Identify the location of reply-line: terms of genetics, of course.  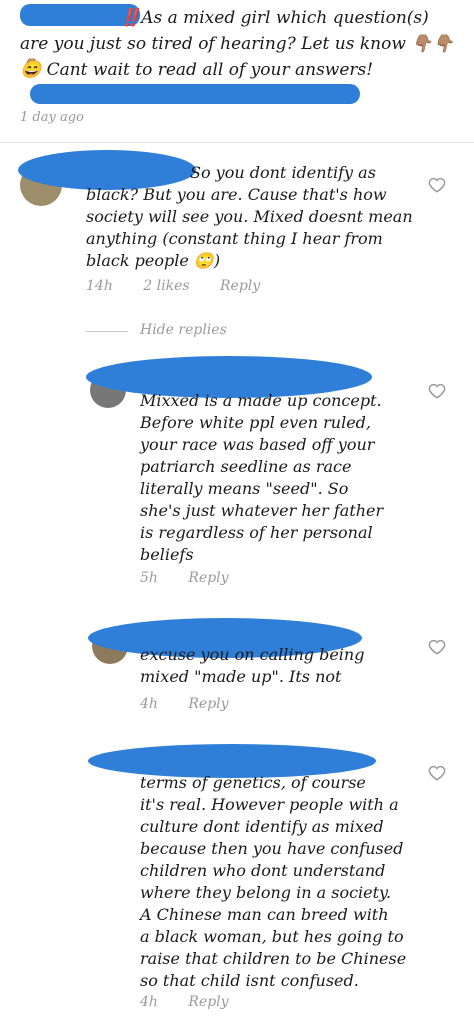
(253, 782).